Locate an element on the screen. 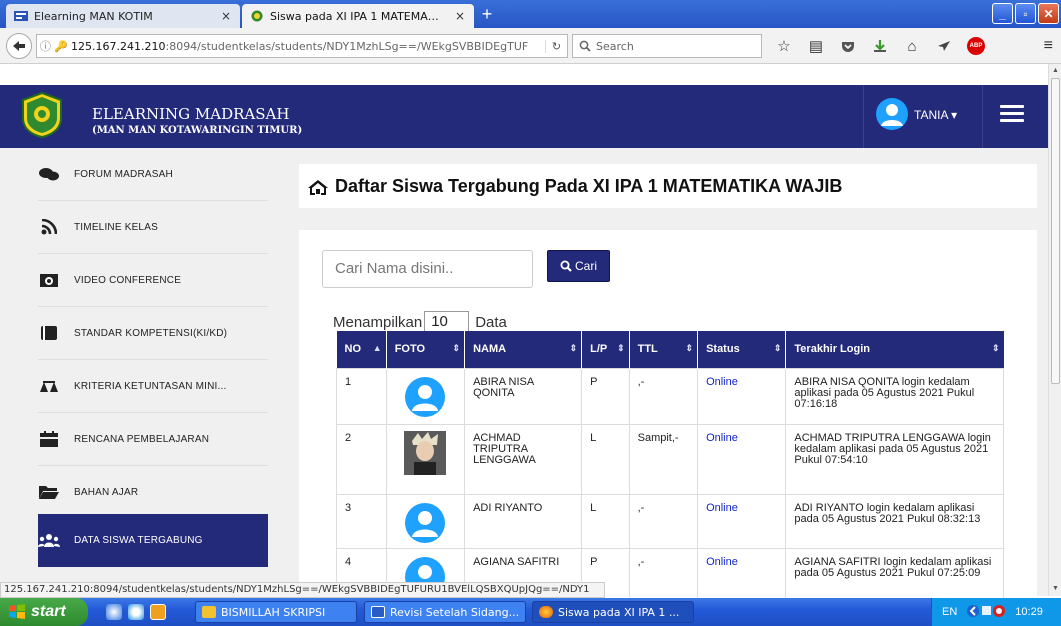 The height and width of the screenshot is (626, 1061). language-indicator: EN is located at coordinates (949, 612).